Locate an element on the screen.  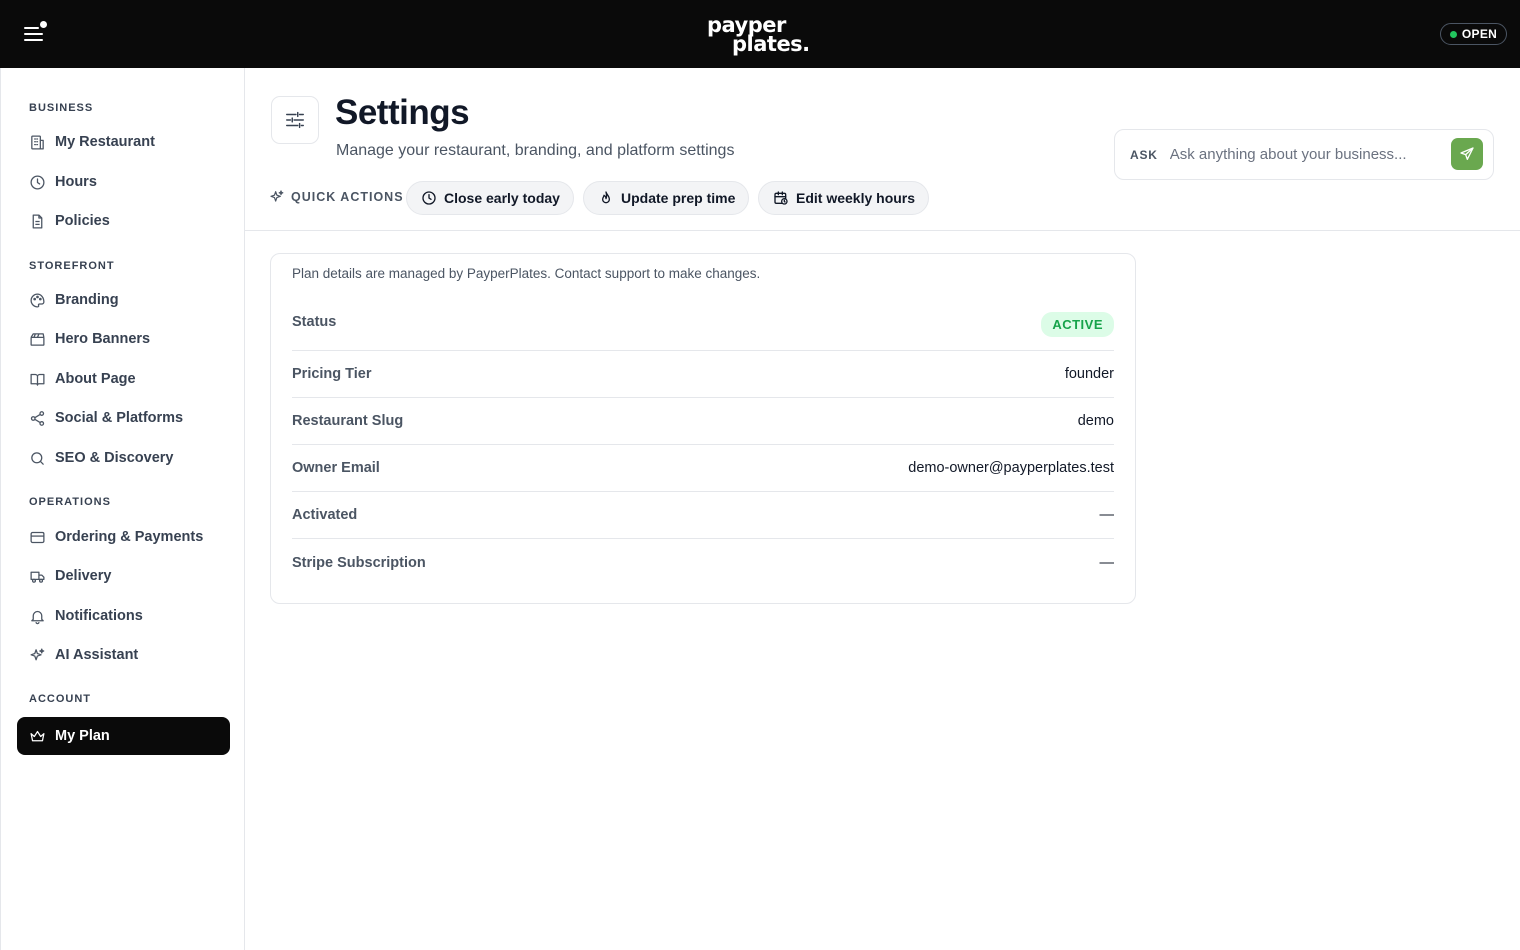
status-badge: ACTIVE is located at coordinates (1077, 324).